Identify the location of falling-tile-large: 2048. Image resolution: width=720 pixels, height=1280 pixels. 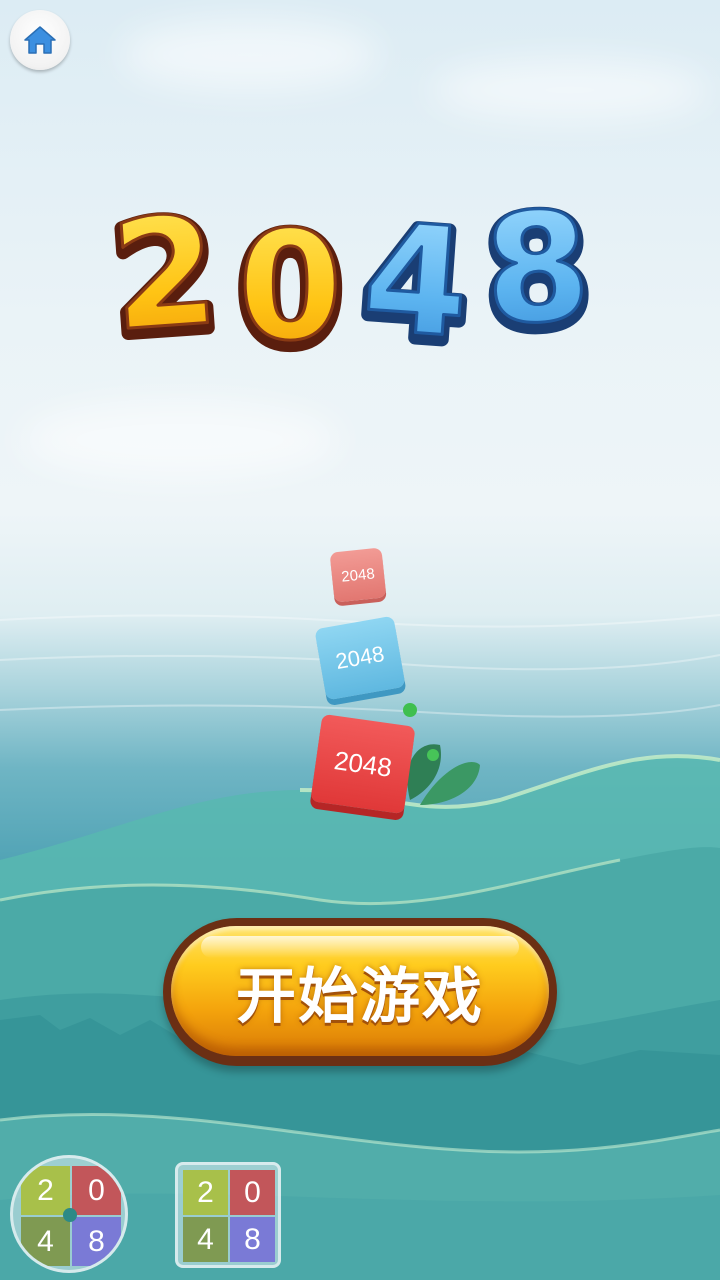
(363, 764).